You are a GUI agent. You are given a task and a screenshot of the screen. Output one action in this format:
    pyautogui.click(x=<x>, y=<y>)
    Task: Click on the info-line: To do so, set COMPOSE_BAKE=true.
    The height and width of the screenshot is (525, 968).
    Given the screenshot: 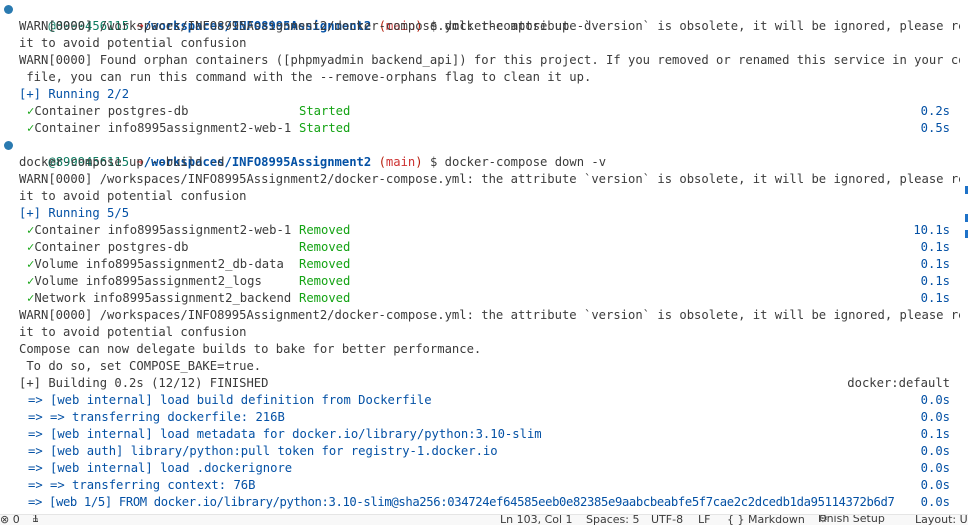 What is the action you would take?
    pyautogui.click(x=140, y=366)
    